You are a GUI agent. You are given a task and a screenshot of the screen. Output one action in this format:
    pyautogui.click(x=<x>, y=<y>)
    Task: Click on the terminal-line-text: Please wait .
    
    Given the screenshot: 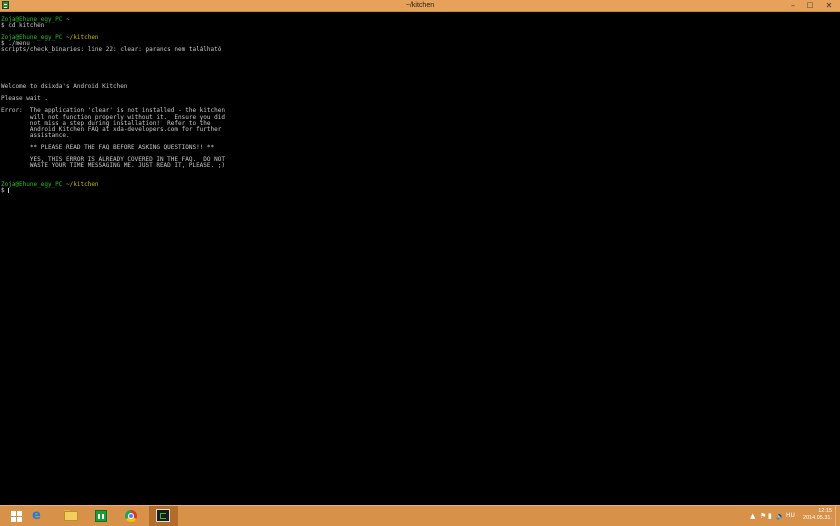 What is the action you would take?
    pyautogui.click(x=24, y=99)
    